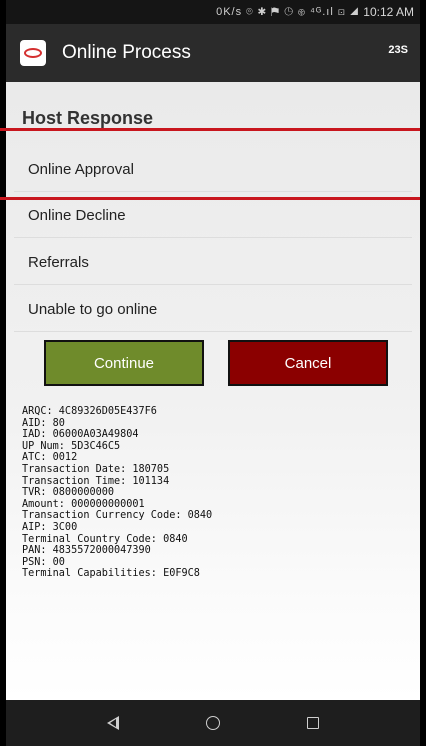 The height and width of the screenshot is (746, 426). Describe the element at coordinates (213, 309) in the screenshot. I see `option-unable-to-go-online: Unable to go online` at that location.